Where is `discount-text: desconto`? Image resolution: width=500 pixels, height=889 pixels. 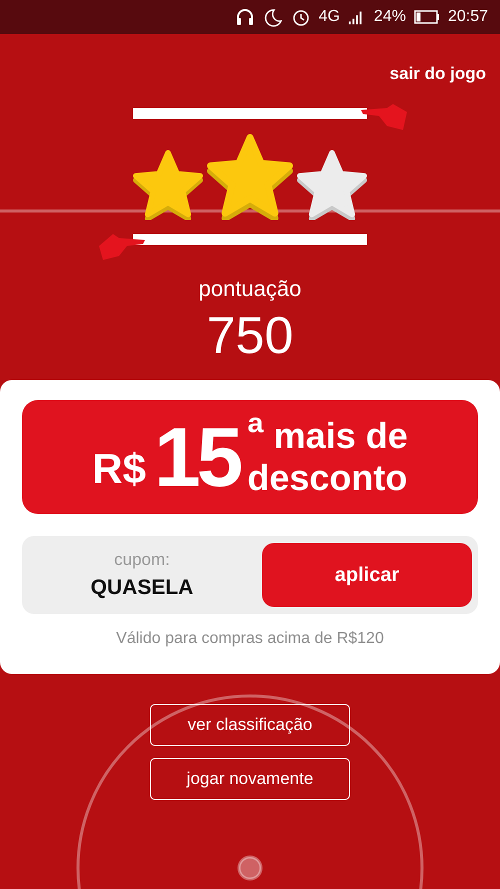 discount-text: desconto is located at coordinates (327, 478).